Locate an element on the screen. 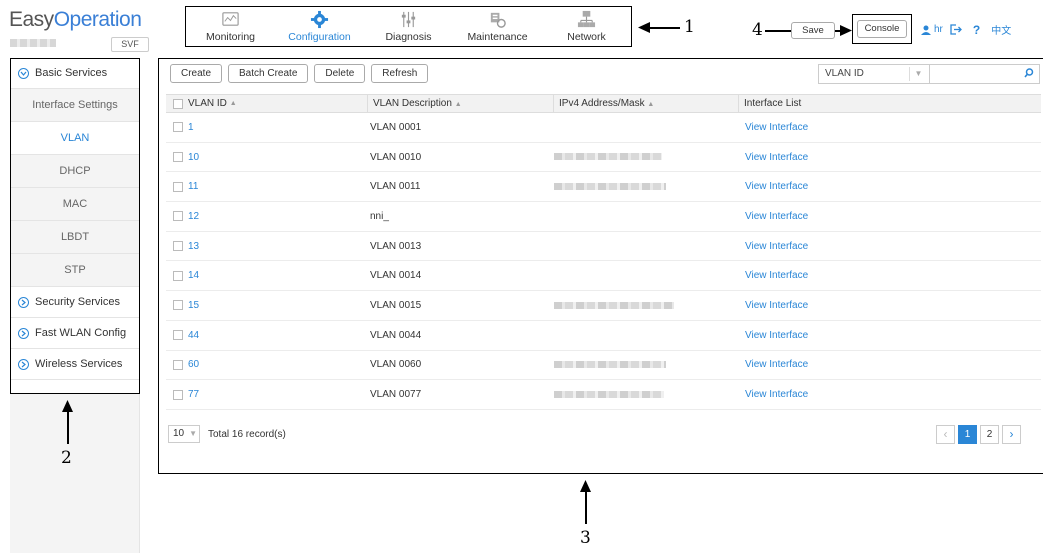  annotation-3-label: 3 is located at coordinates (585, 538).